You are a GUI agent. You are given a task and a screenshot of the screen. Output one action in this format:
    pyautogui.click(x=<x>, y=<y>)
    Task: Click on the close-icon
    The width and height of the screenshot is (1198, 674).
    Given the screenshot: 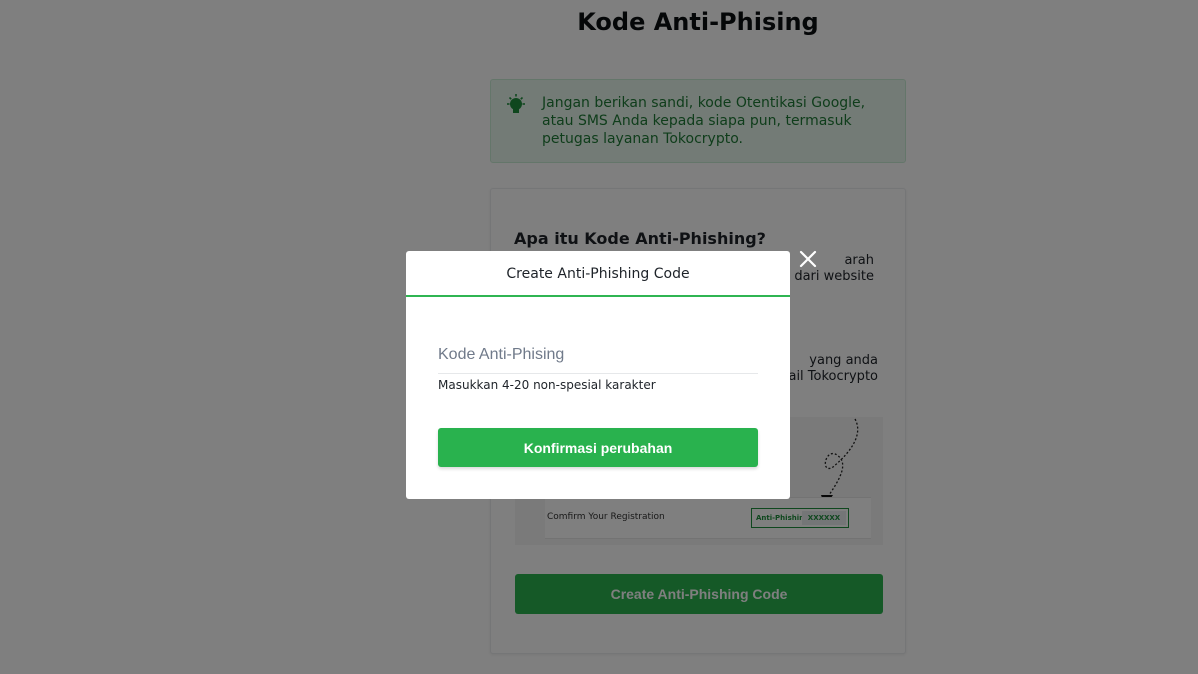 What is the action you would take?
    pyautogui.click(x=808, y=259)
    